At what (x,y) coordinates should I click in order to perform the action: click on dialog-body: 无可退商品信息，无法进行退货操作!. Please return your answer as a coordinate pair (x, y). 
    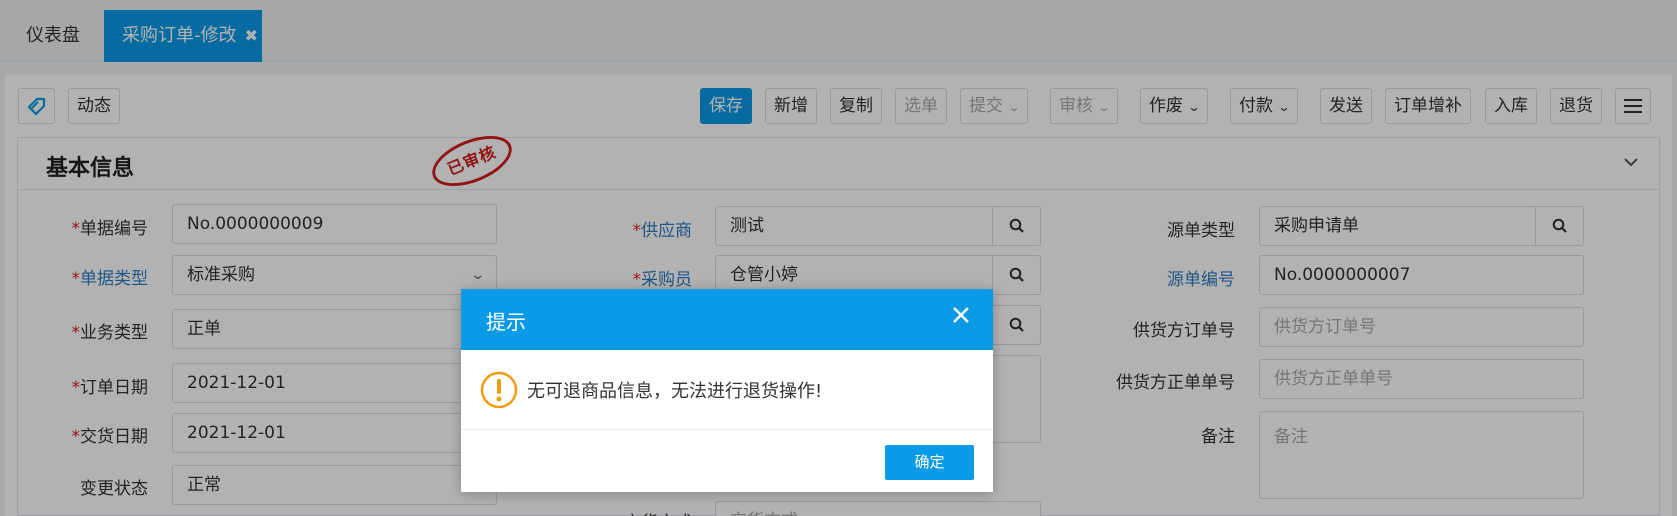
    Looking at the image, I should click on (727, 390).